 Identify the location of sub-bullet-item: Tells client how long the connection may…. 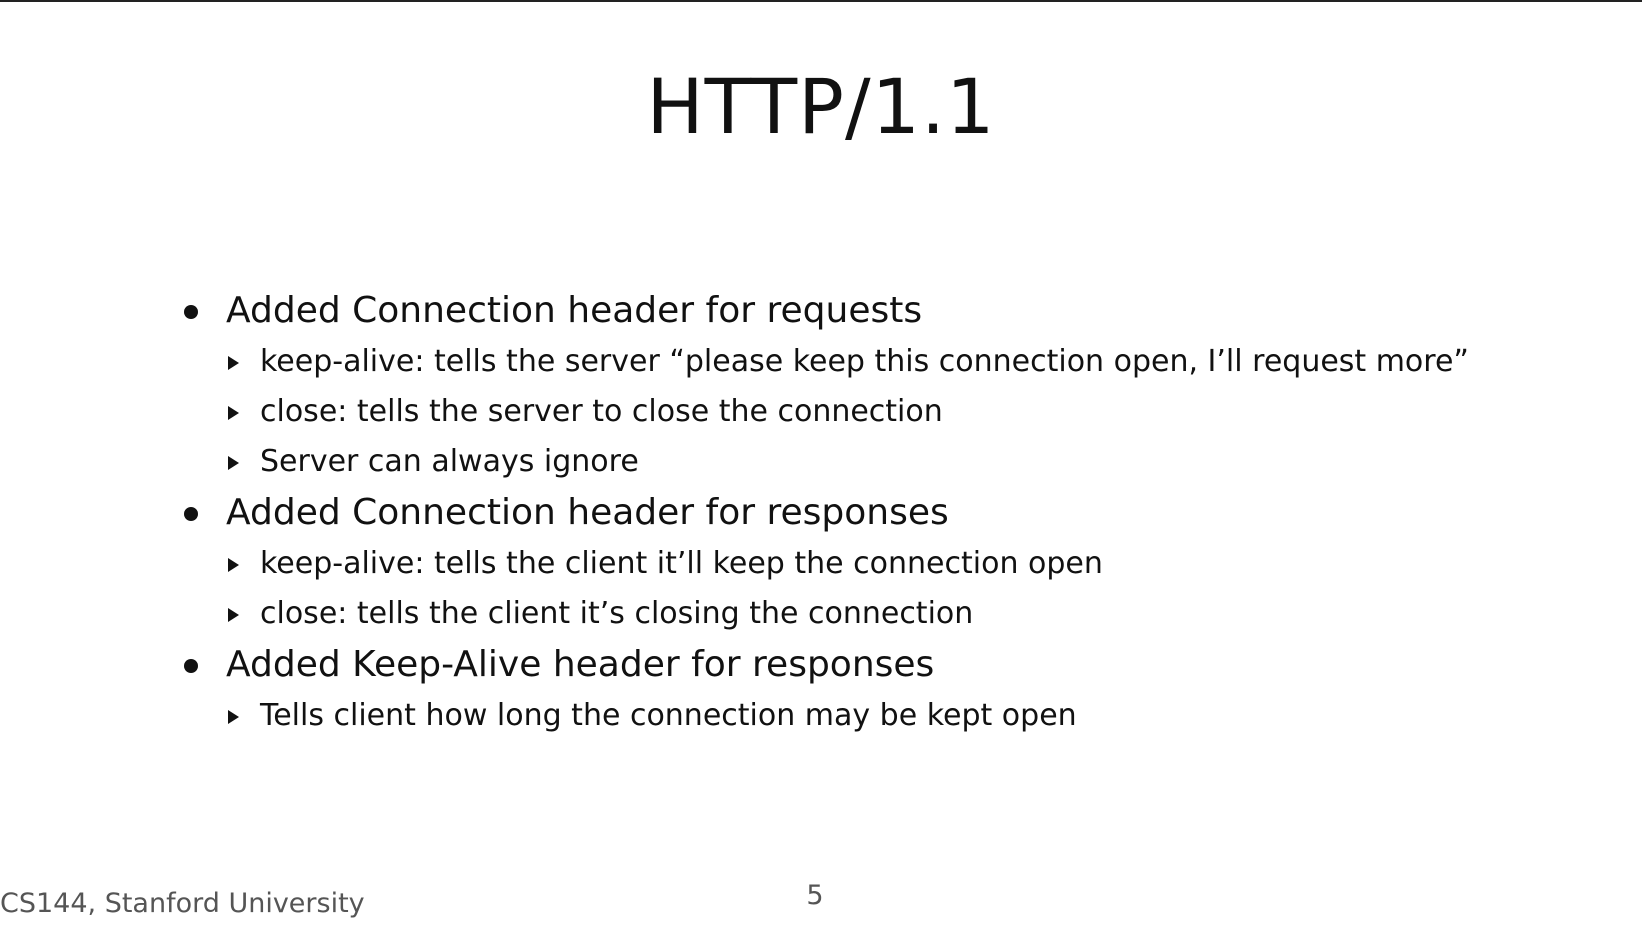
(894, 716).